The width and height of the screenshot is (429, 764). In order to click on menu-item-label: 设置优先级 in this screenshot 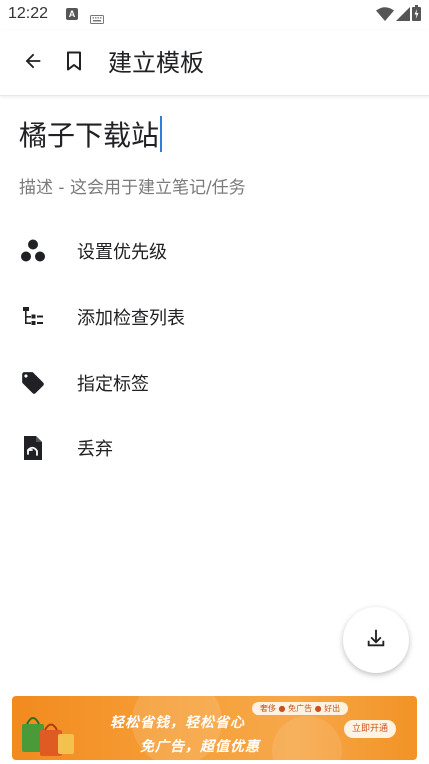, I will do `click(122, 252)`.